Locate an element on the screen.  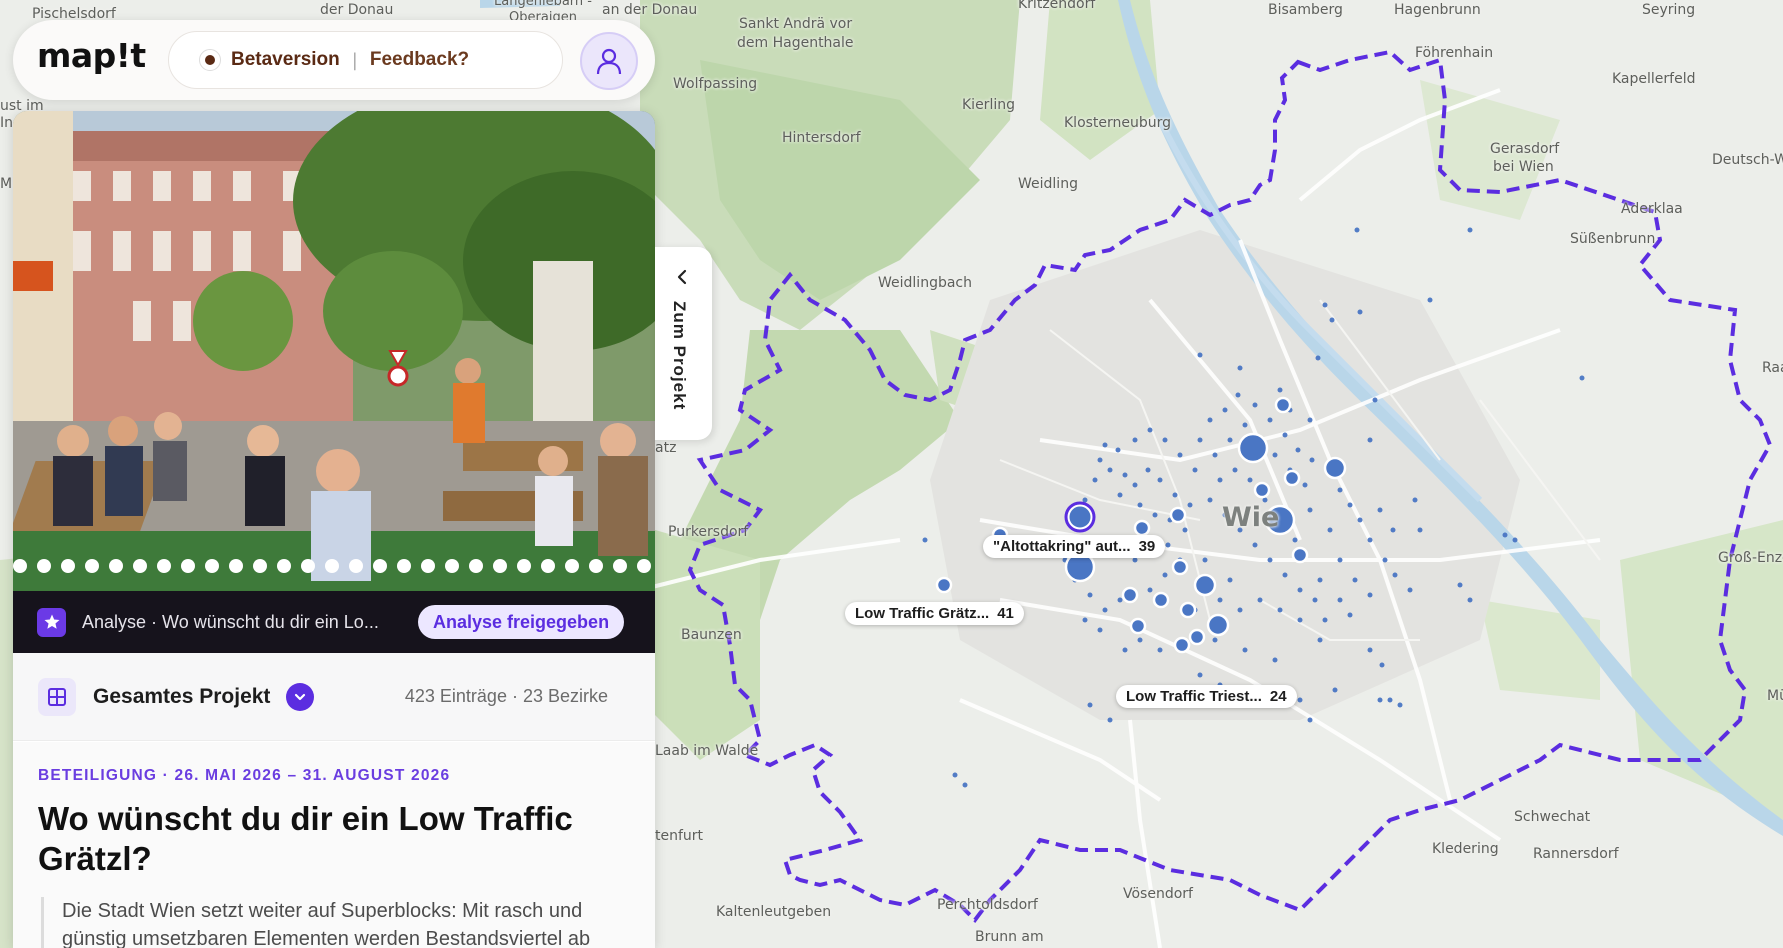
top-bar: map!t Betaversion | Feedback? is located at coordinates (334, 60).